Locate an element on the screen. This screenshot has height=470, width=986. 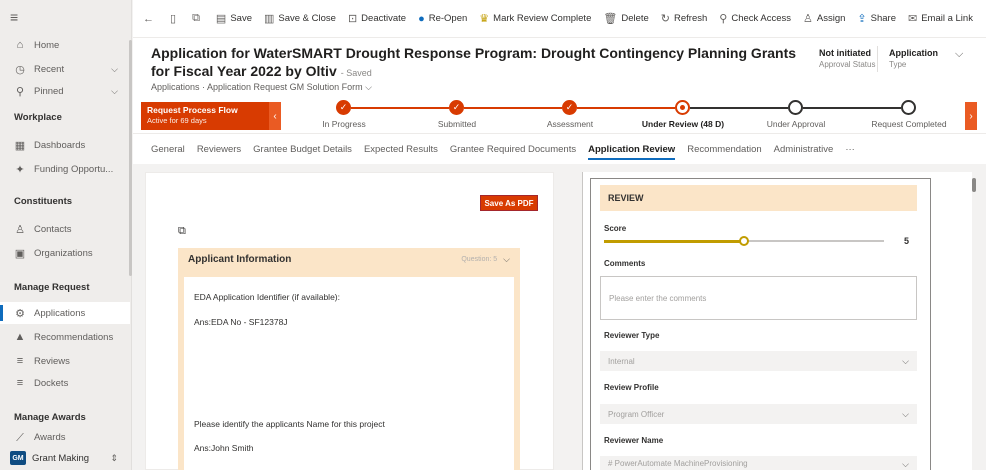
back-button: ← is located at coordinates (150, 19).